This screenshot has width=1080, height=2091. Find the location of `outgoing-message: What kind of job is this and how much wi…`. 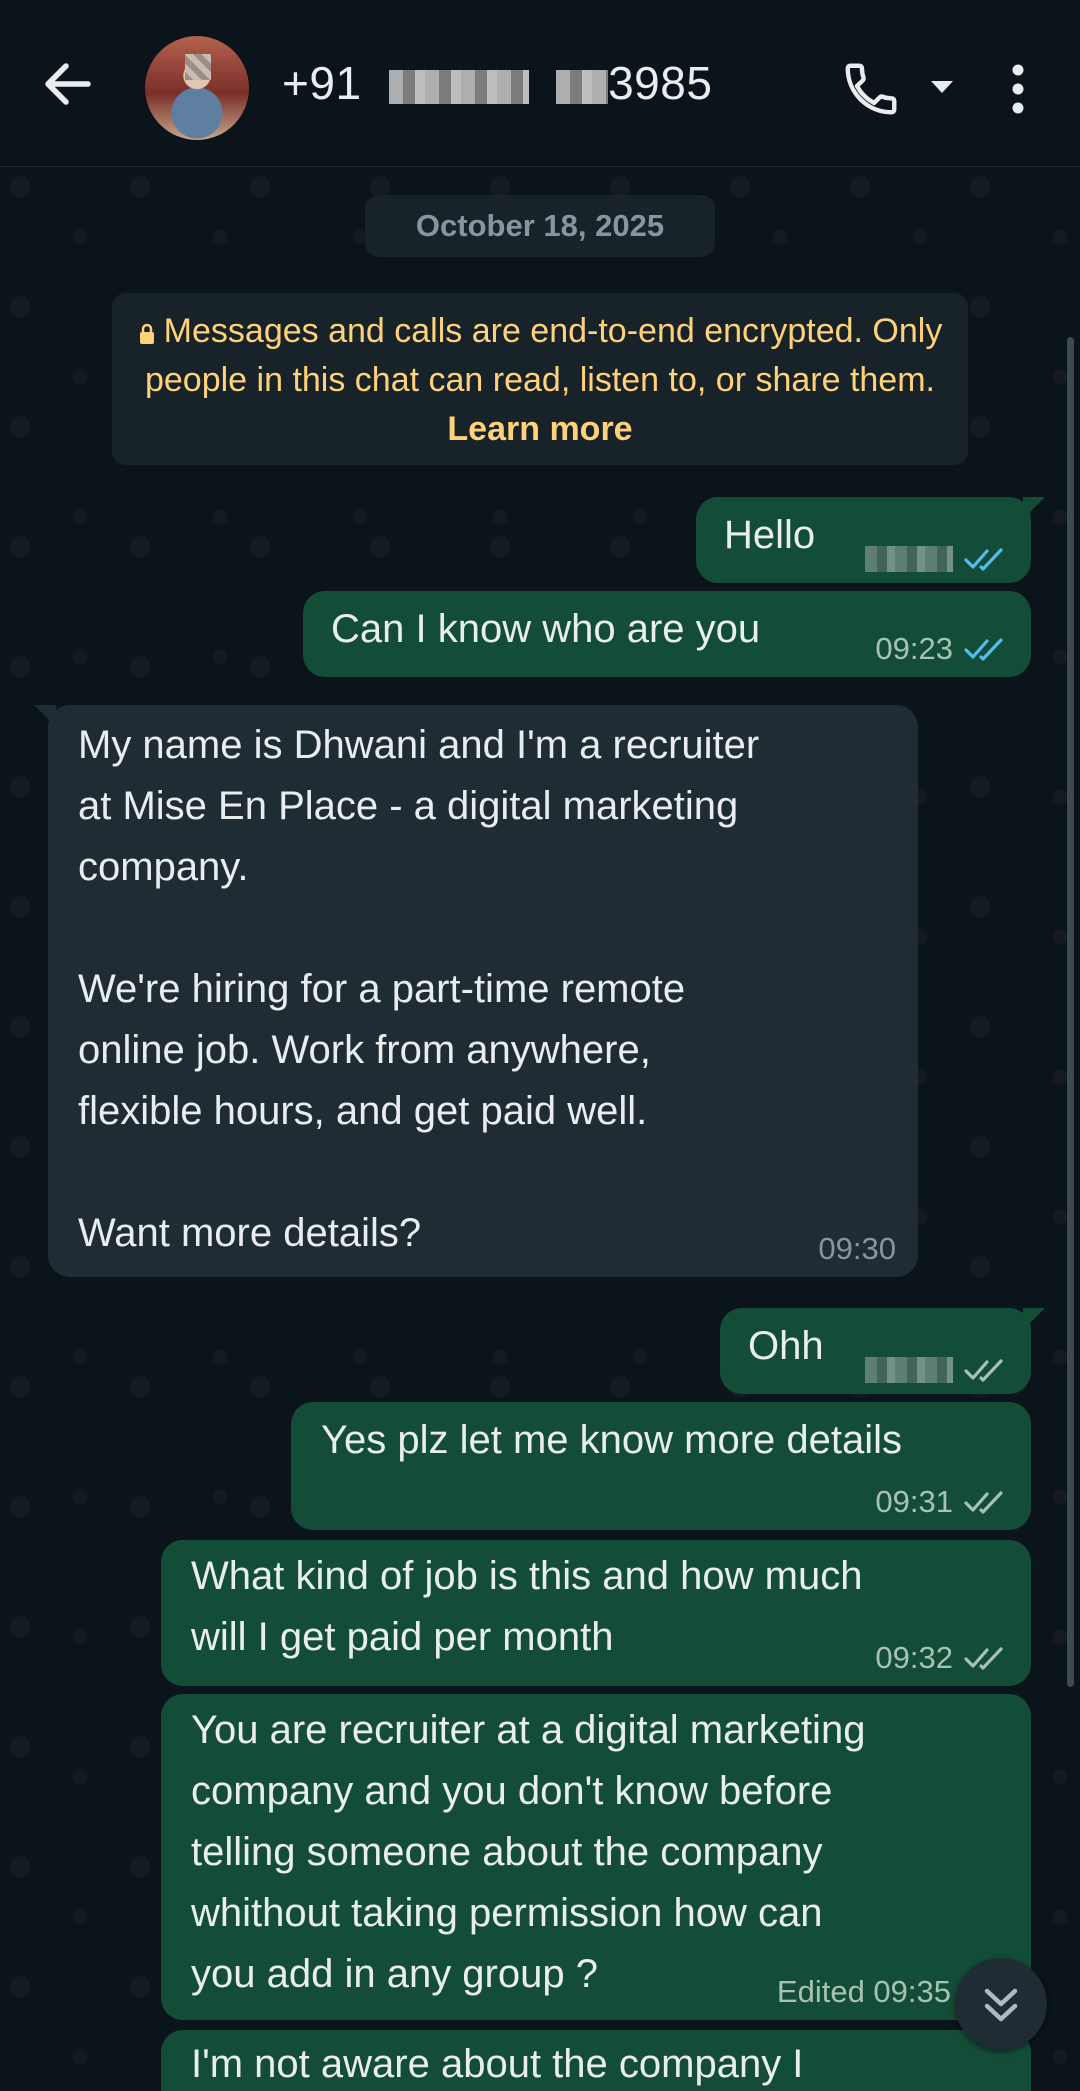

outgoing-message: What kind of job is this and how much wi… is located at coordinates (596, 1613).